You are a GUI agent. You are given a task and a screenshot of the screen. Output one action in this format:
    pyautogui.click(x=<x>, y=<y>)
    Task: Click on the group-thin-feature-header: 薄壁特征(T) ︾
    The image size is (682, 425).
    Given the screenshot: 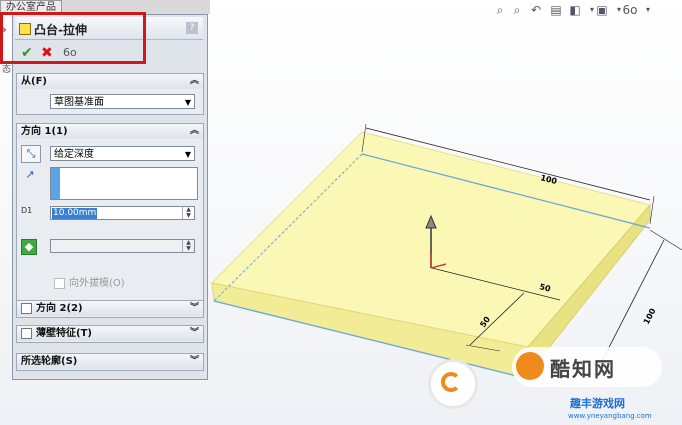 What is the action you would take?
    pyautogui.click(x=110, y=333)
    